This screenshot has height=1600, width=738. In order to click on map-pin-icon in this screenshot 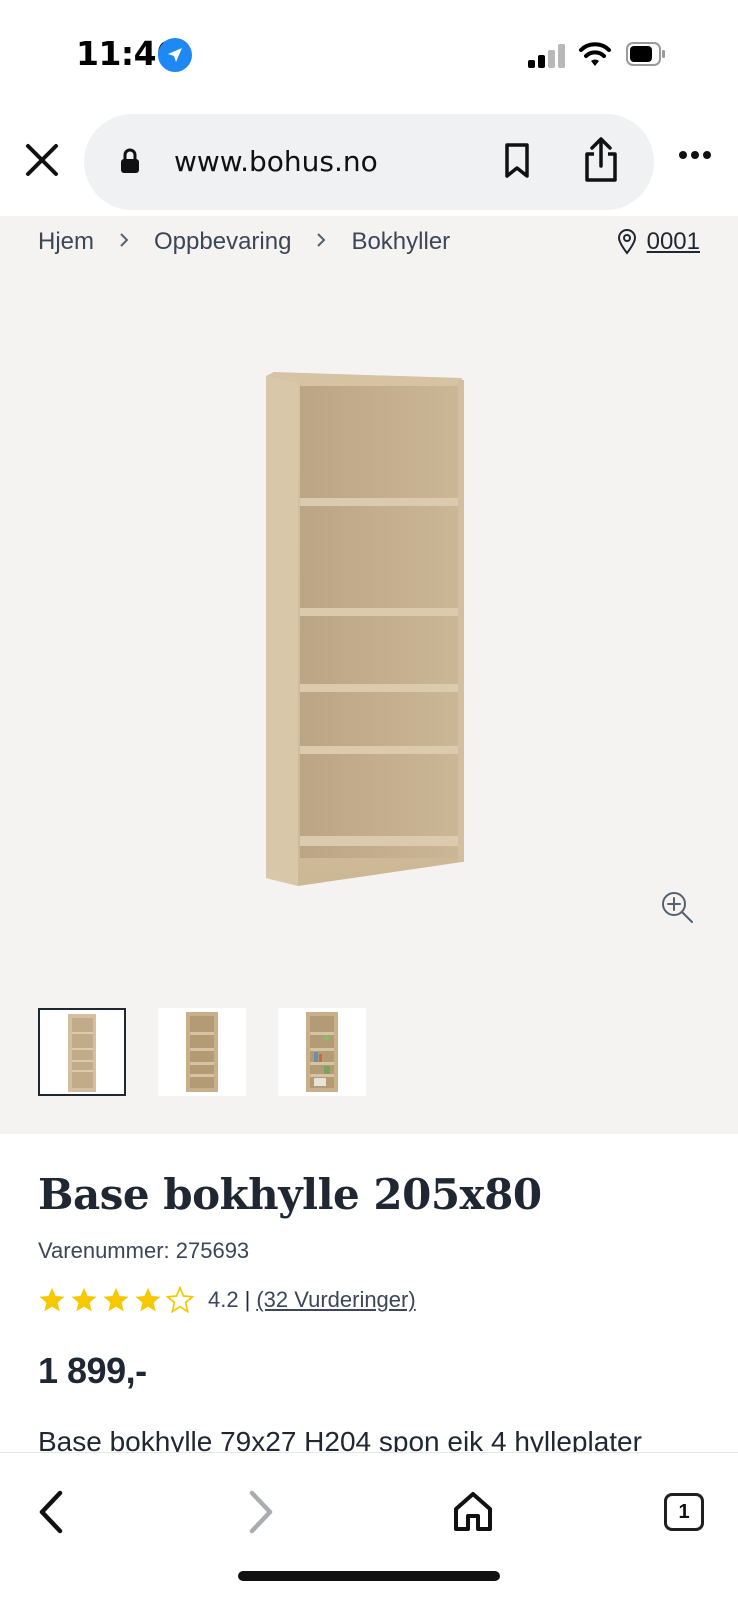, I will do `click(626, 242)`.